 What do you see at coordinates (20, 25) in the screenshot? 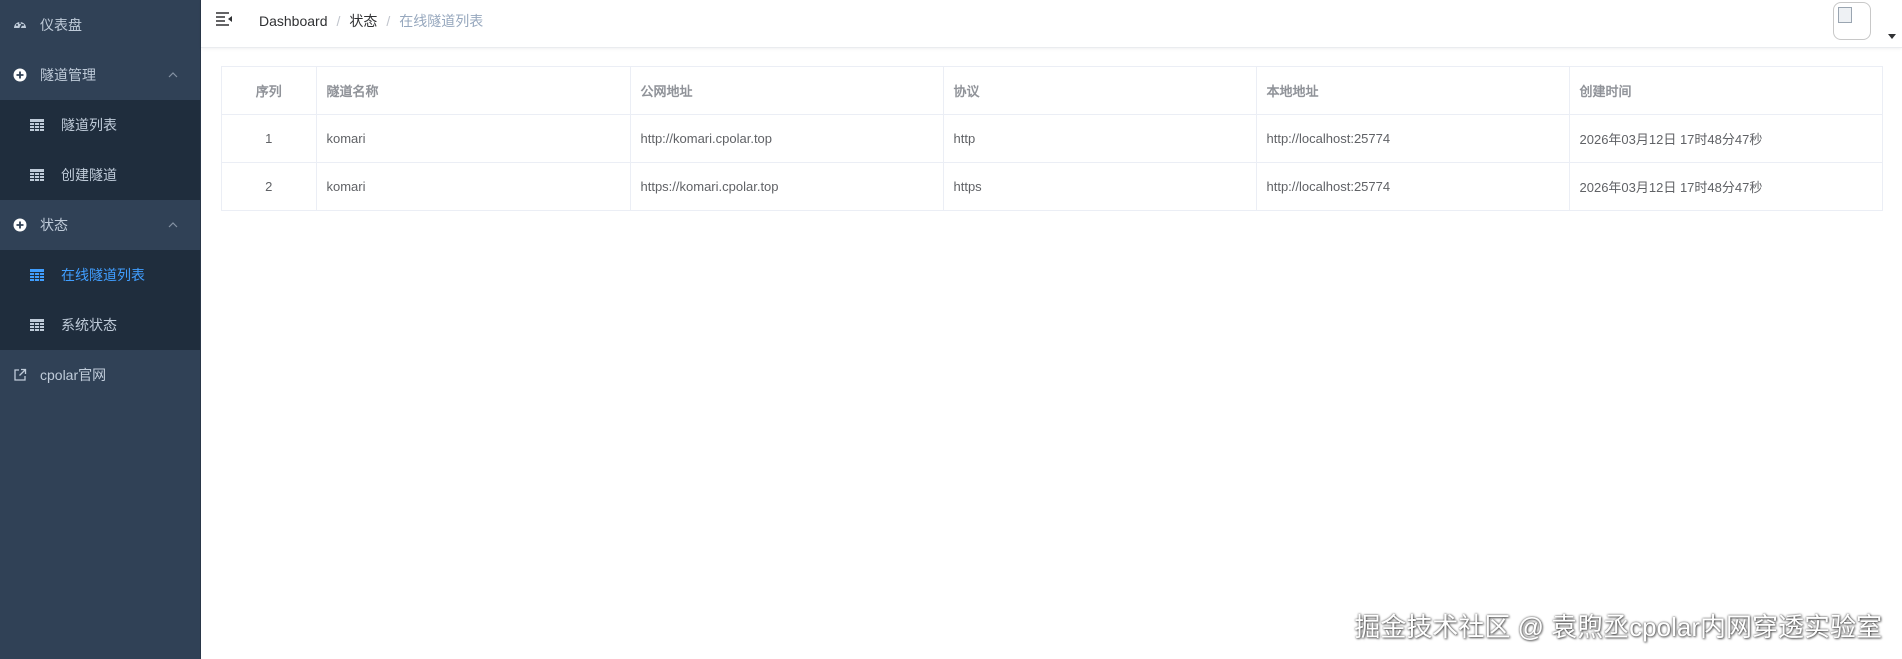
I see `dashboard-icon` at bounding box center [20, 25].